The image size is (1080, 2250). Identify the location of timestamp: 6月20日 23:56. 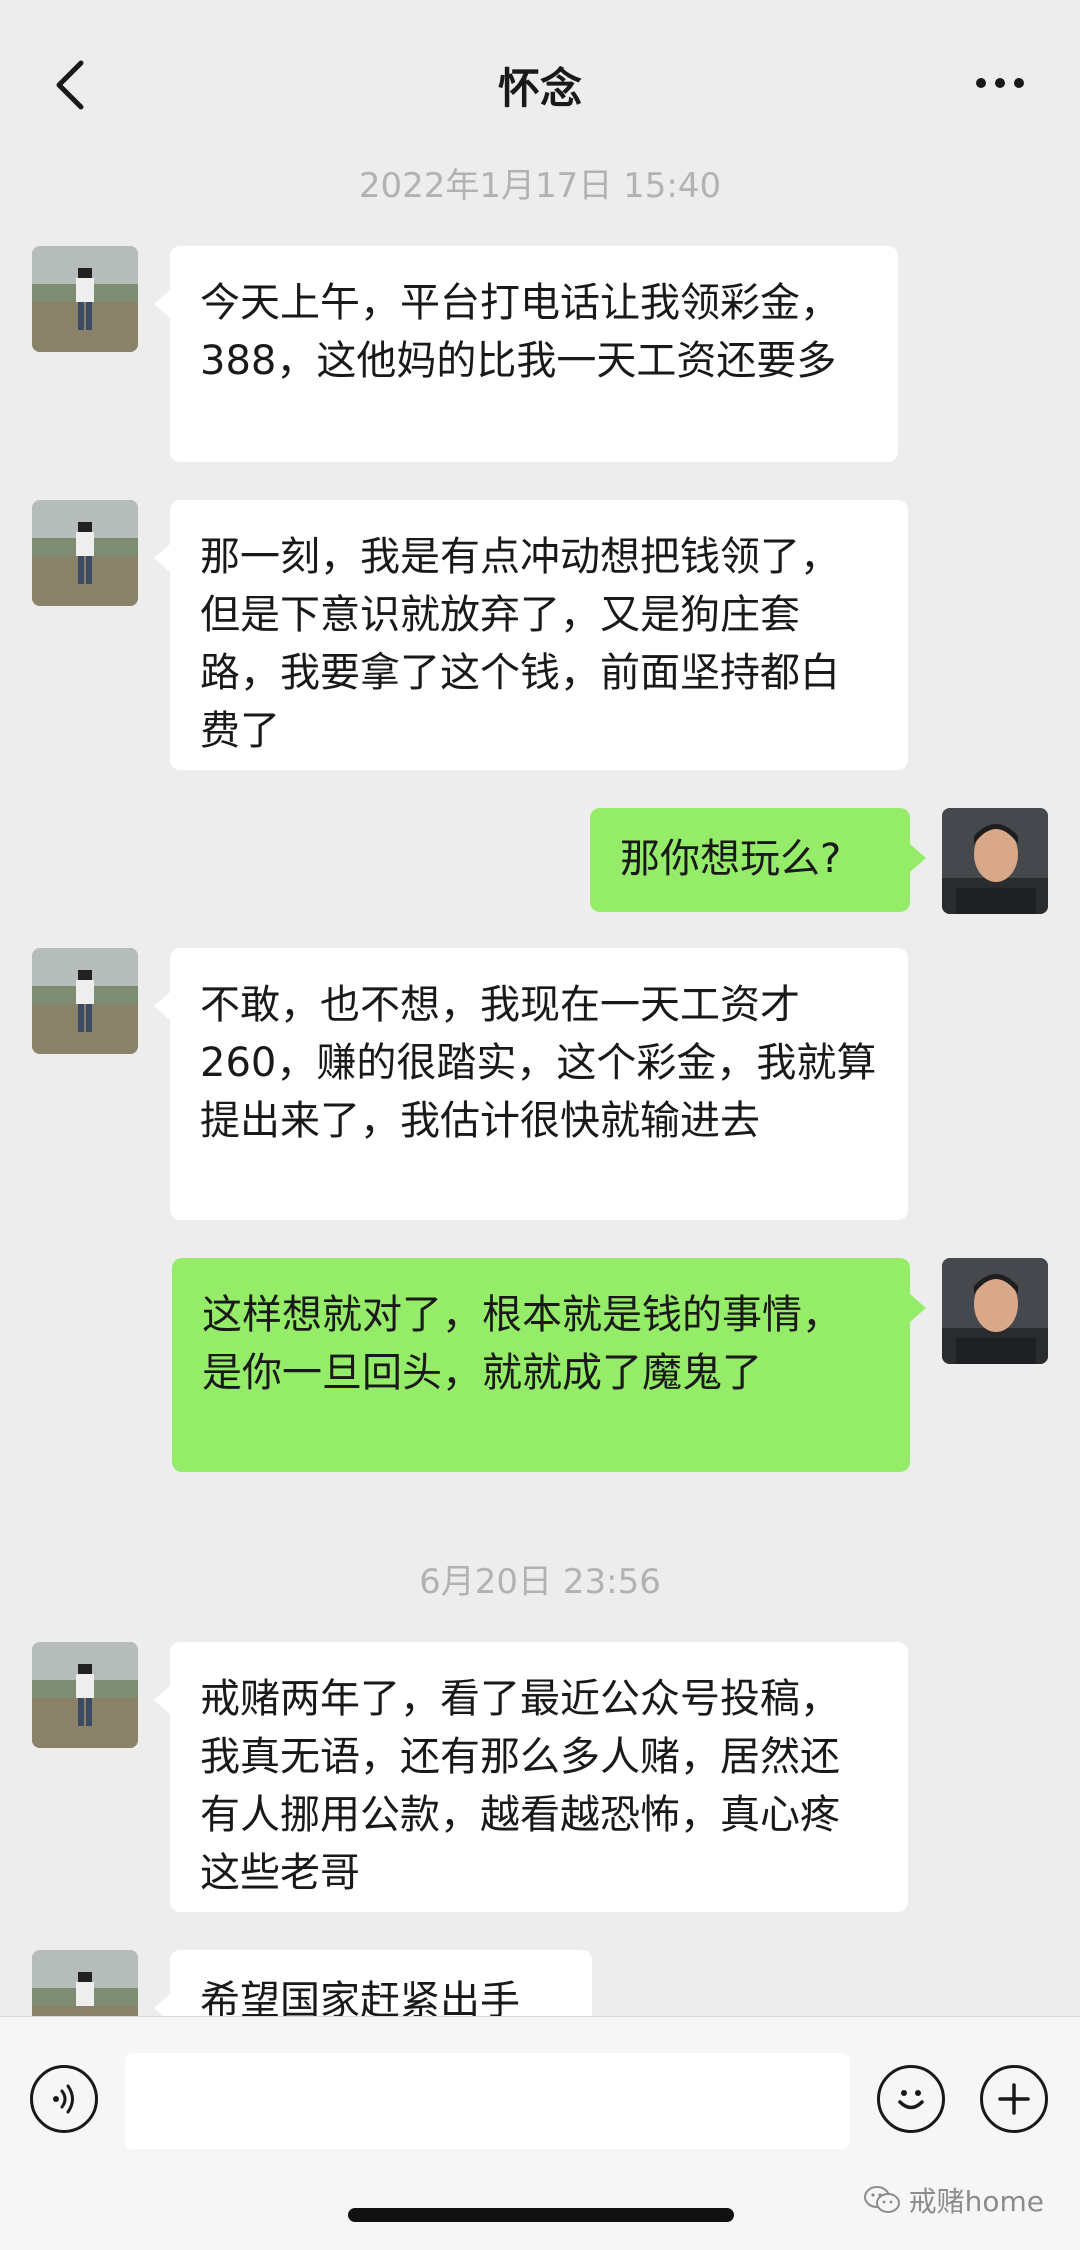
(540, 1582).